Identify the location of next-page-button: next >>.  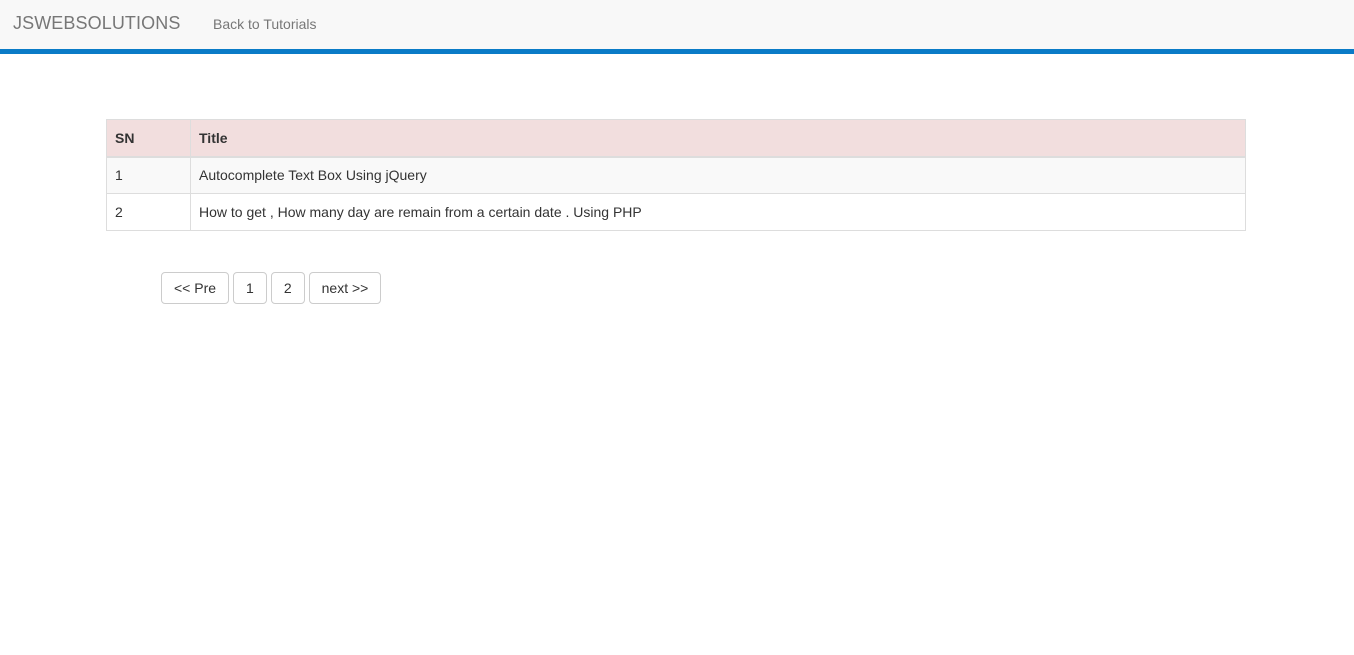
(345, 288).